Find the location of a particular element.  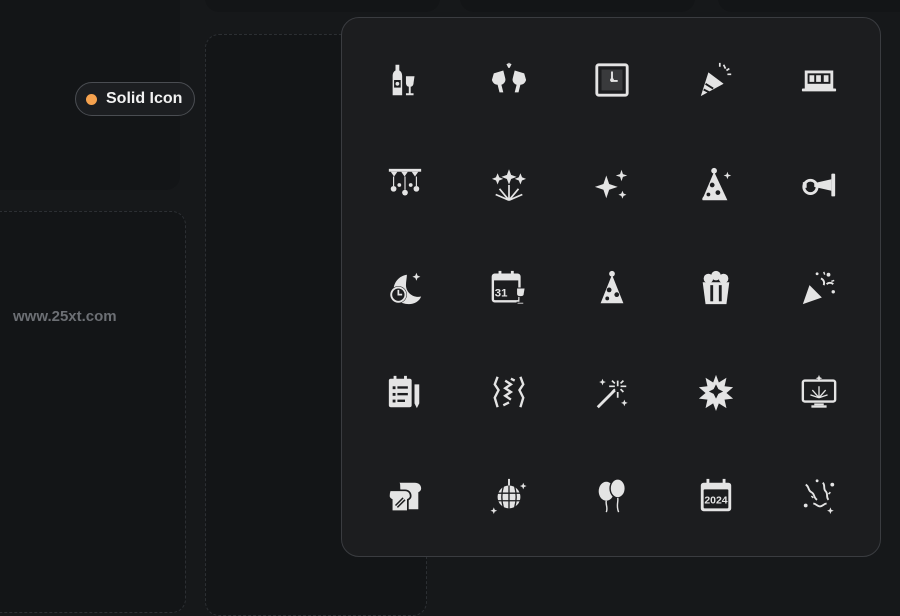

champagne-bottle-glass-icon is located at coordinates (405, 80).